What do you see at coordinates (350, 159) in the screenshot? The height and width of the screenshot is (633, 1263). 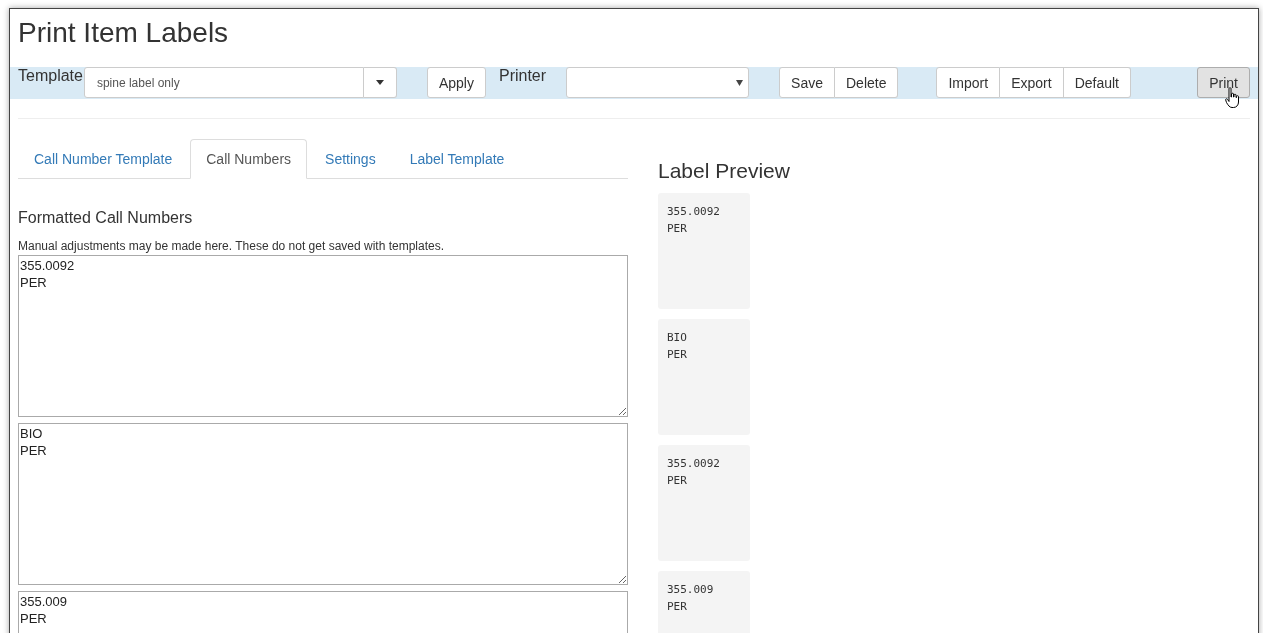 I see `tab: Settings` at bounding box center [350, 159].